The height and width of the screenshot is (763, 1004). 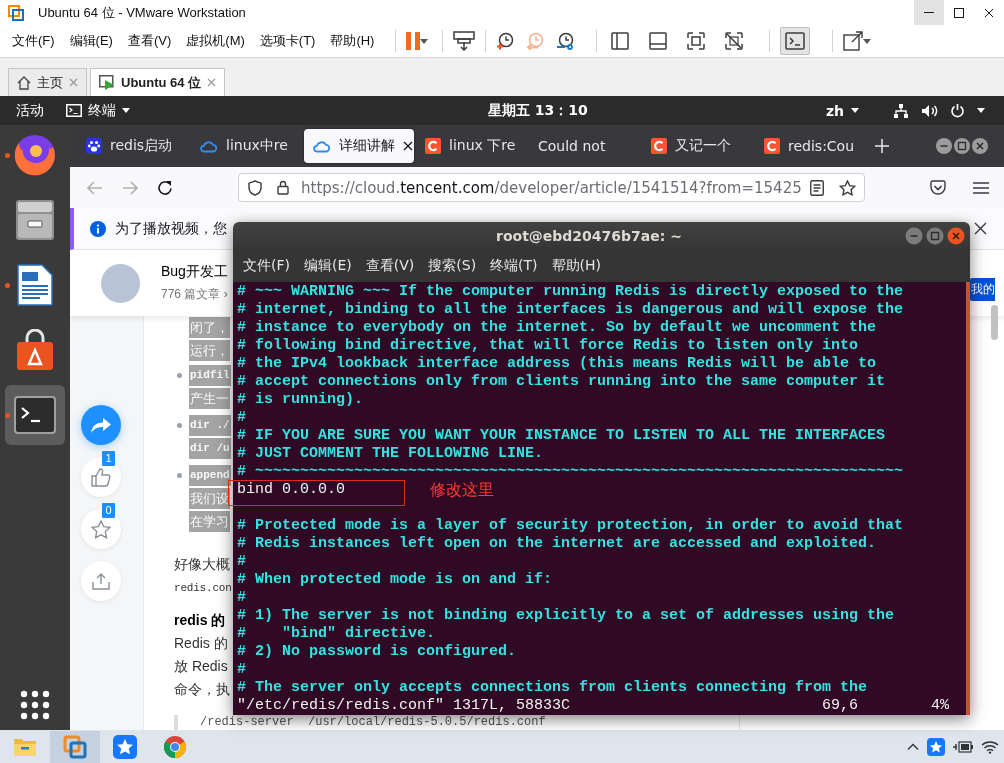 What do you see at coordinates (194, 294) in the screenshot?
I see `article-count: 776 篇文章 ›` at bounding box center [194, 294].